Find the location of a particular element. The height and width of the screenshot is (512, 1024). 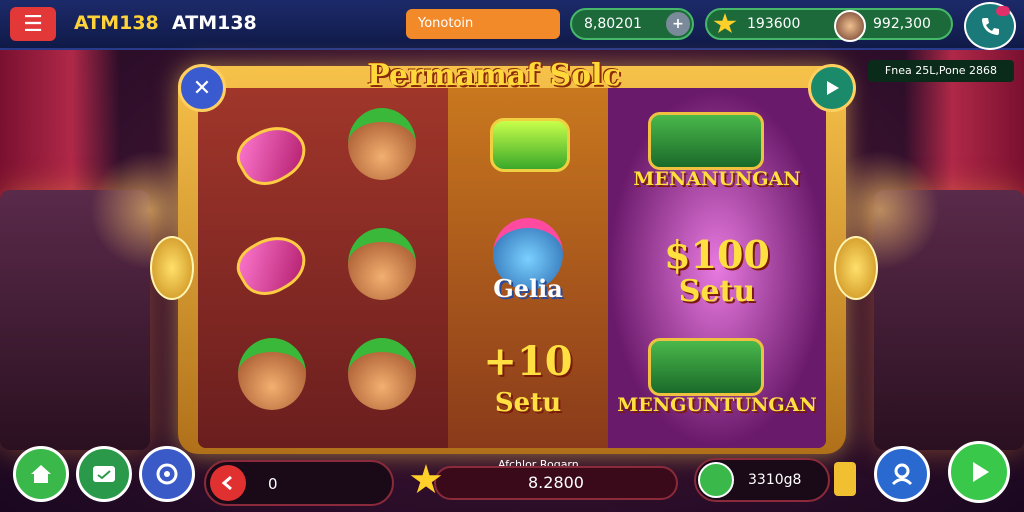

play-triangle-icon is located at coordinates (833, 88).